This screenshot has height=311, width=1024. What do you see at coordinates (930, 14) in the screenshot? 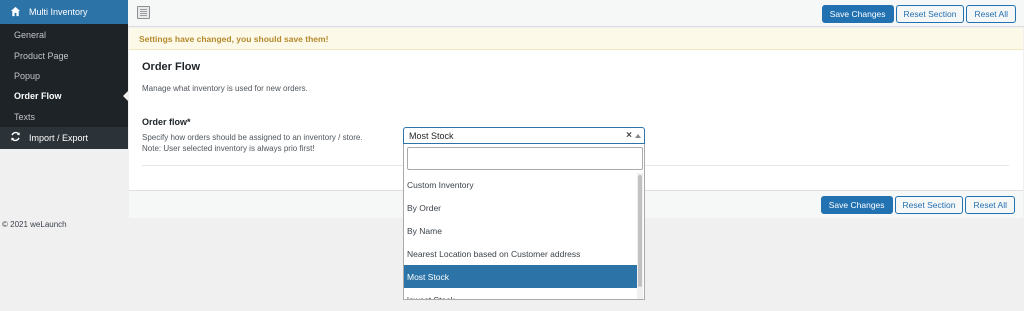
I see `reset-section-button: Reset Section` at bounding box center [930, 14].